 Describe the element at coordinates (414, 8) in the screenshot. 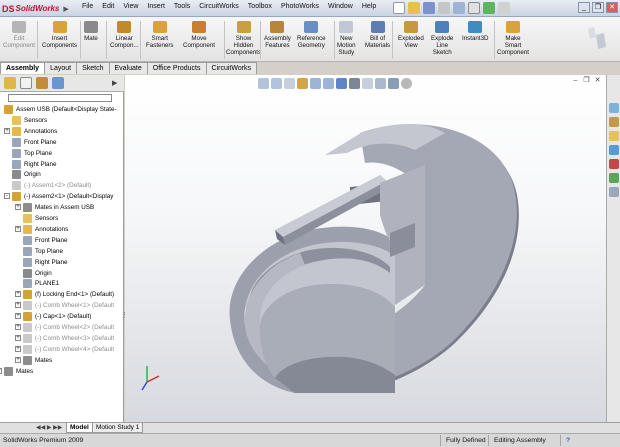

I see `open-folder-icon` at that location.